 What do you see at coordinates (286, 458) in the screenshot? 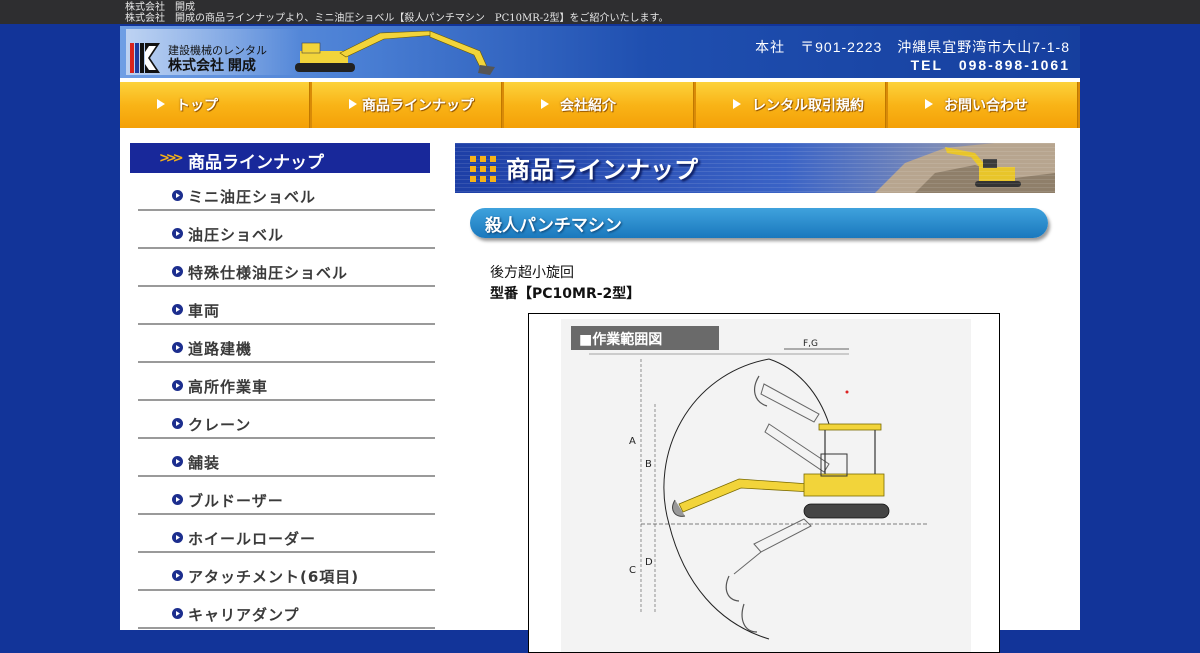
I see `sidebar-item-paving: 舗装` at bounding box center [286, 458].